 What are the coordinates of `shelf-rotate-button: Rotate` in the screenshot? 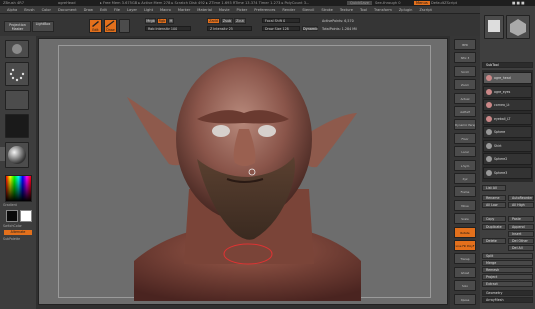 It's located at (465, 232).